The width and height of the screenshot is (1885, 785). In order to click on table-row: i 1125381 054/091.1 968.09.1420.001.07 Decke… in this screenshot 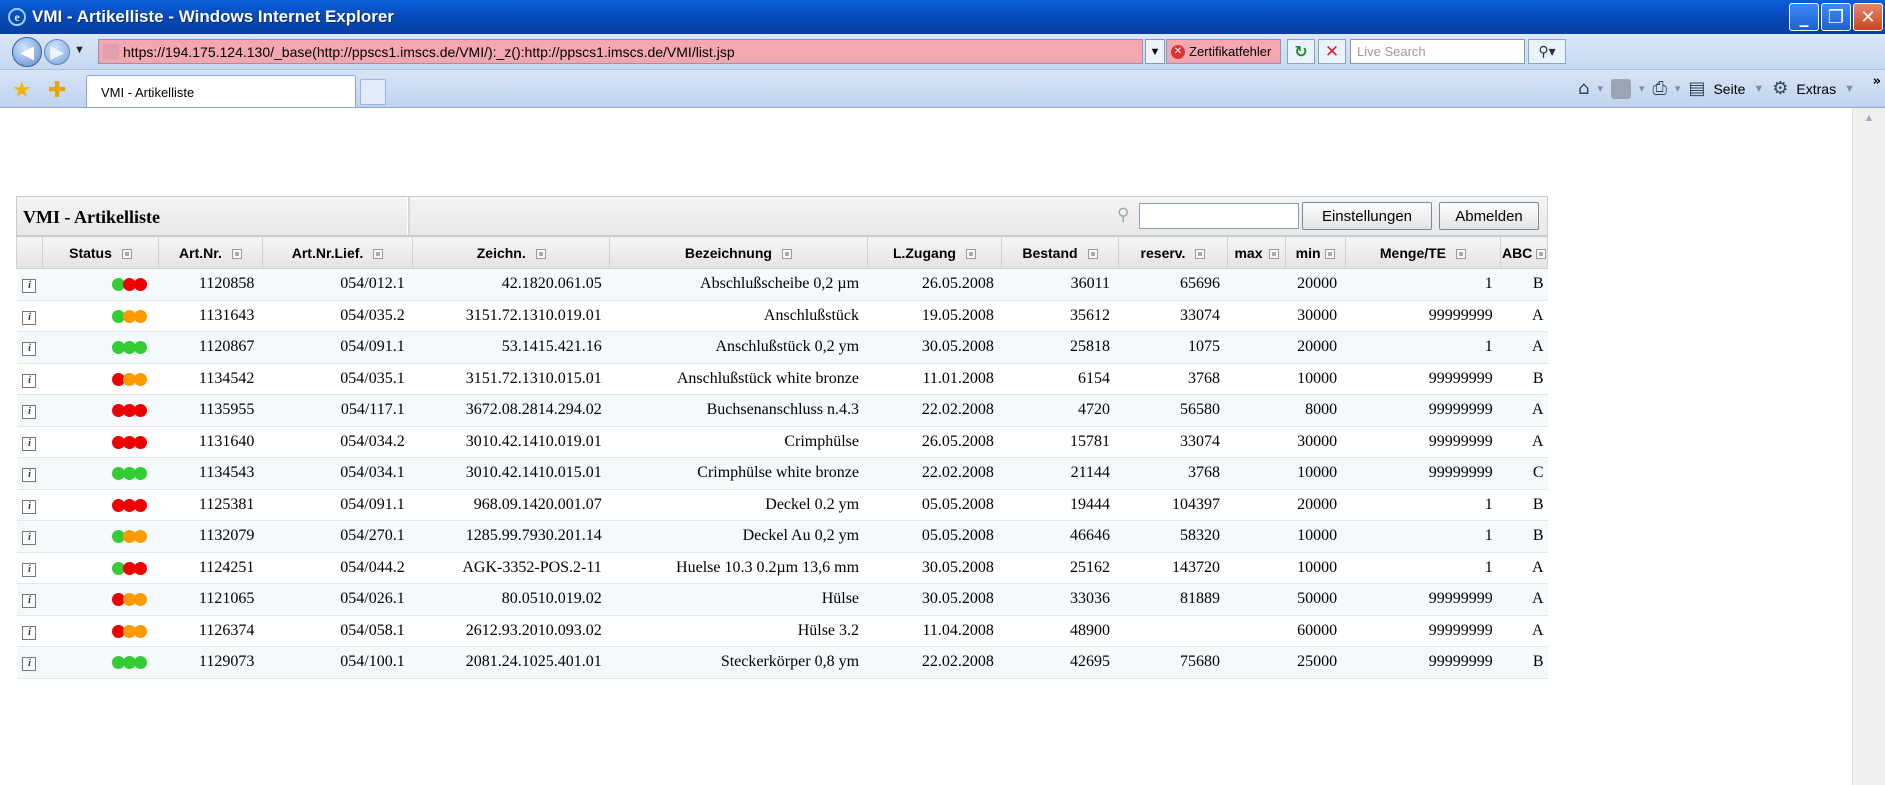, I will do `click(782, 505)`.